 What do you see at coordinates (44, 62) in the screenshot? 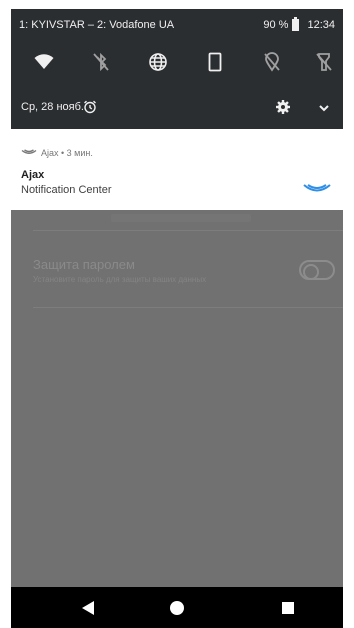
I see `wifi-icon` at bounding box center [44, 62].